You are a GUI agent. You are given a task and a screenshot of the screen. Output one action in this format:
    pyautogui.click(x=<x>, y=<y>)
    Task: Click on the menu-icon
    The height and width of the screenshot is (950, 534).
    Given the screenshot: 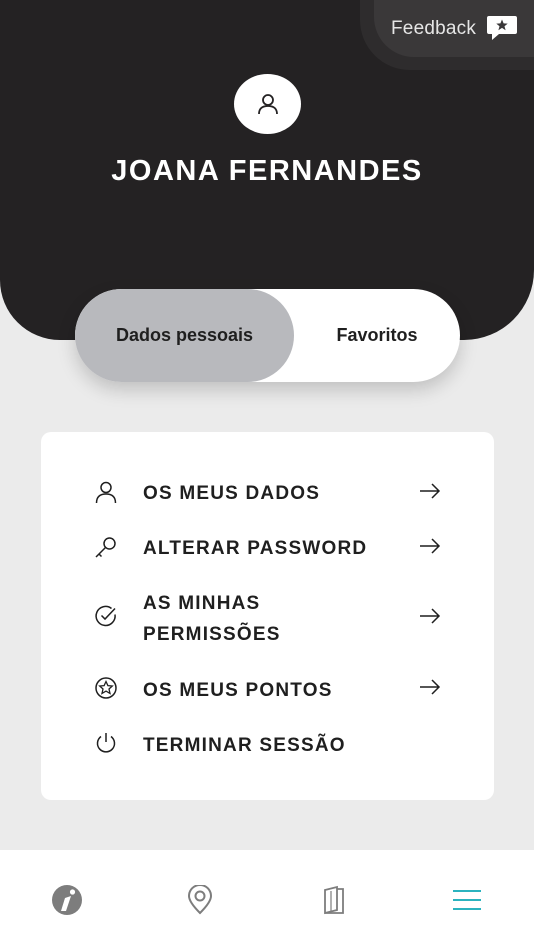 What is the action you would take?
    pyautogui.click(x=466, y=900)
    